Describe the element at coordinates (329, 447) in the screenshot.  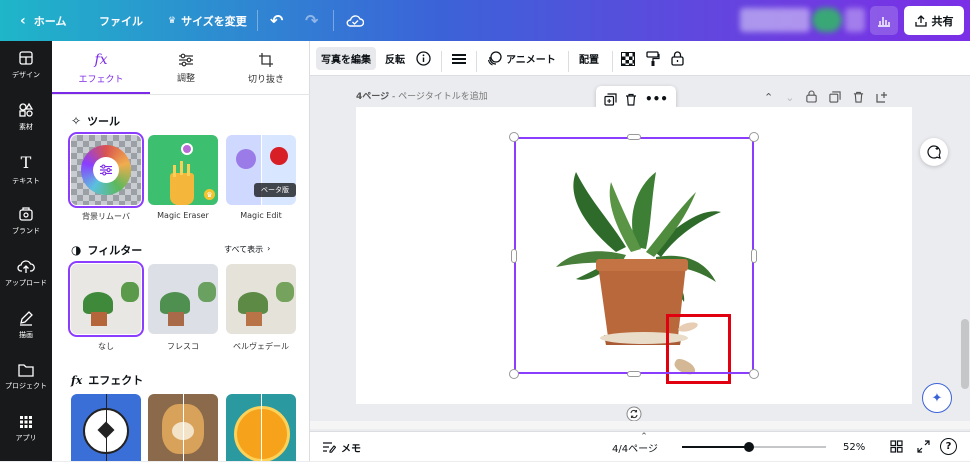
I see `notes-icon` at that location.